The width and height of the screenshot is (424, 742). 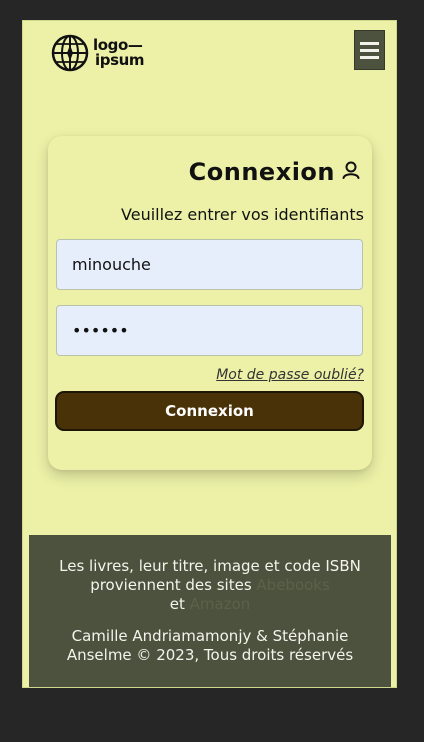 I want to click on login-submit-button: Connexion, so click(x=209, y=411).